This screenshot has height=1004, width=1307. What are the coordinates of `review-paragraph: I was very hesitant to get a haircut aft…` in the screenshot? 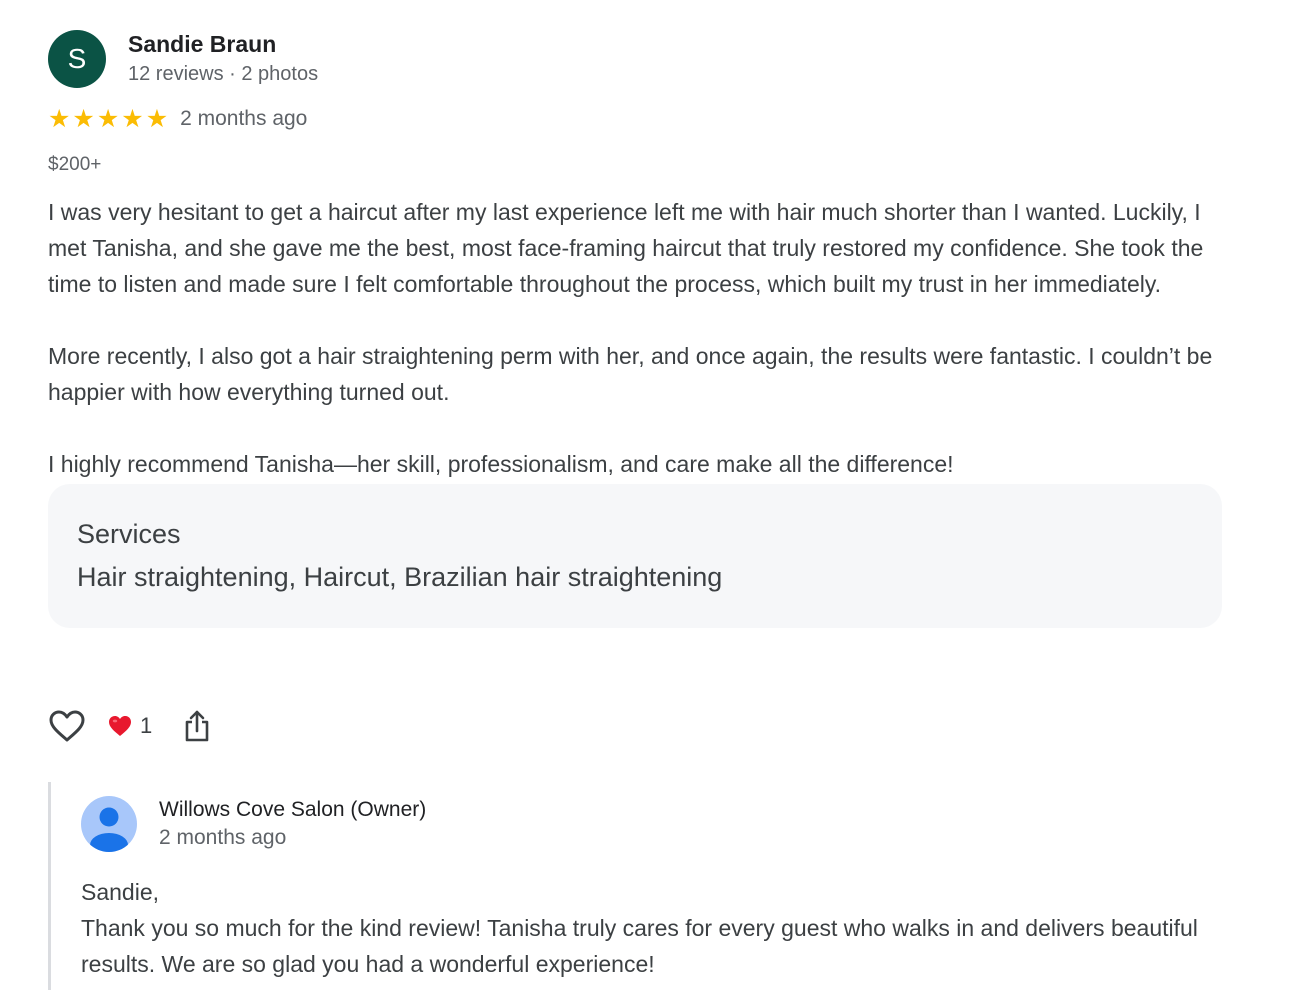 It's located at (626, 248).